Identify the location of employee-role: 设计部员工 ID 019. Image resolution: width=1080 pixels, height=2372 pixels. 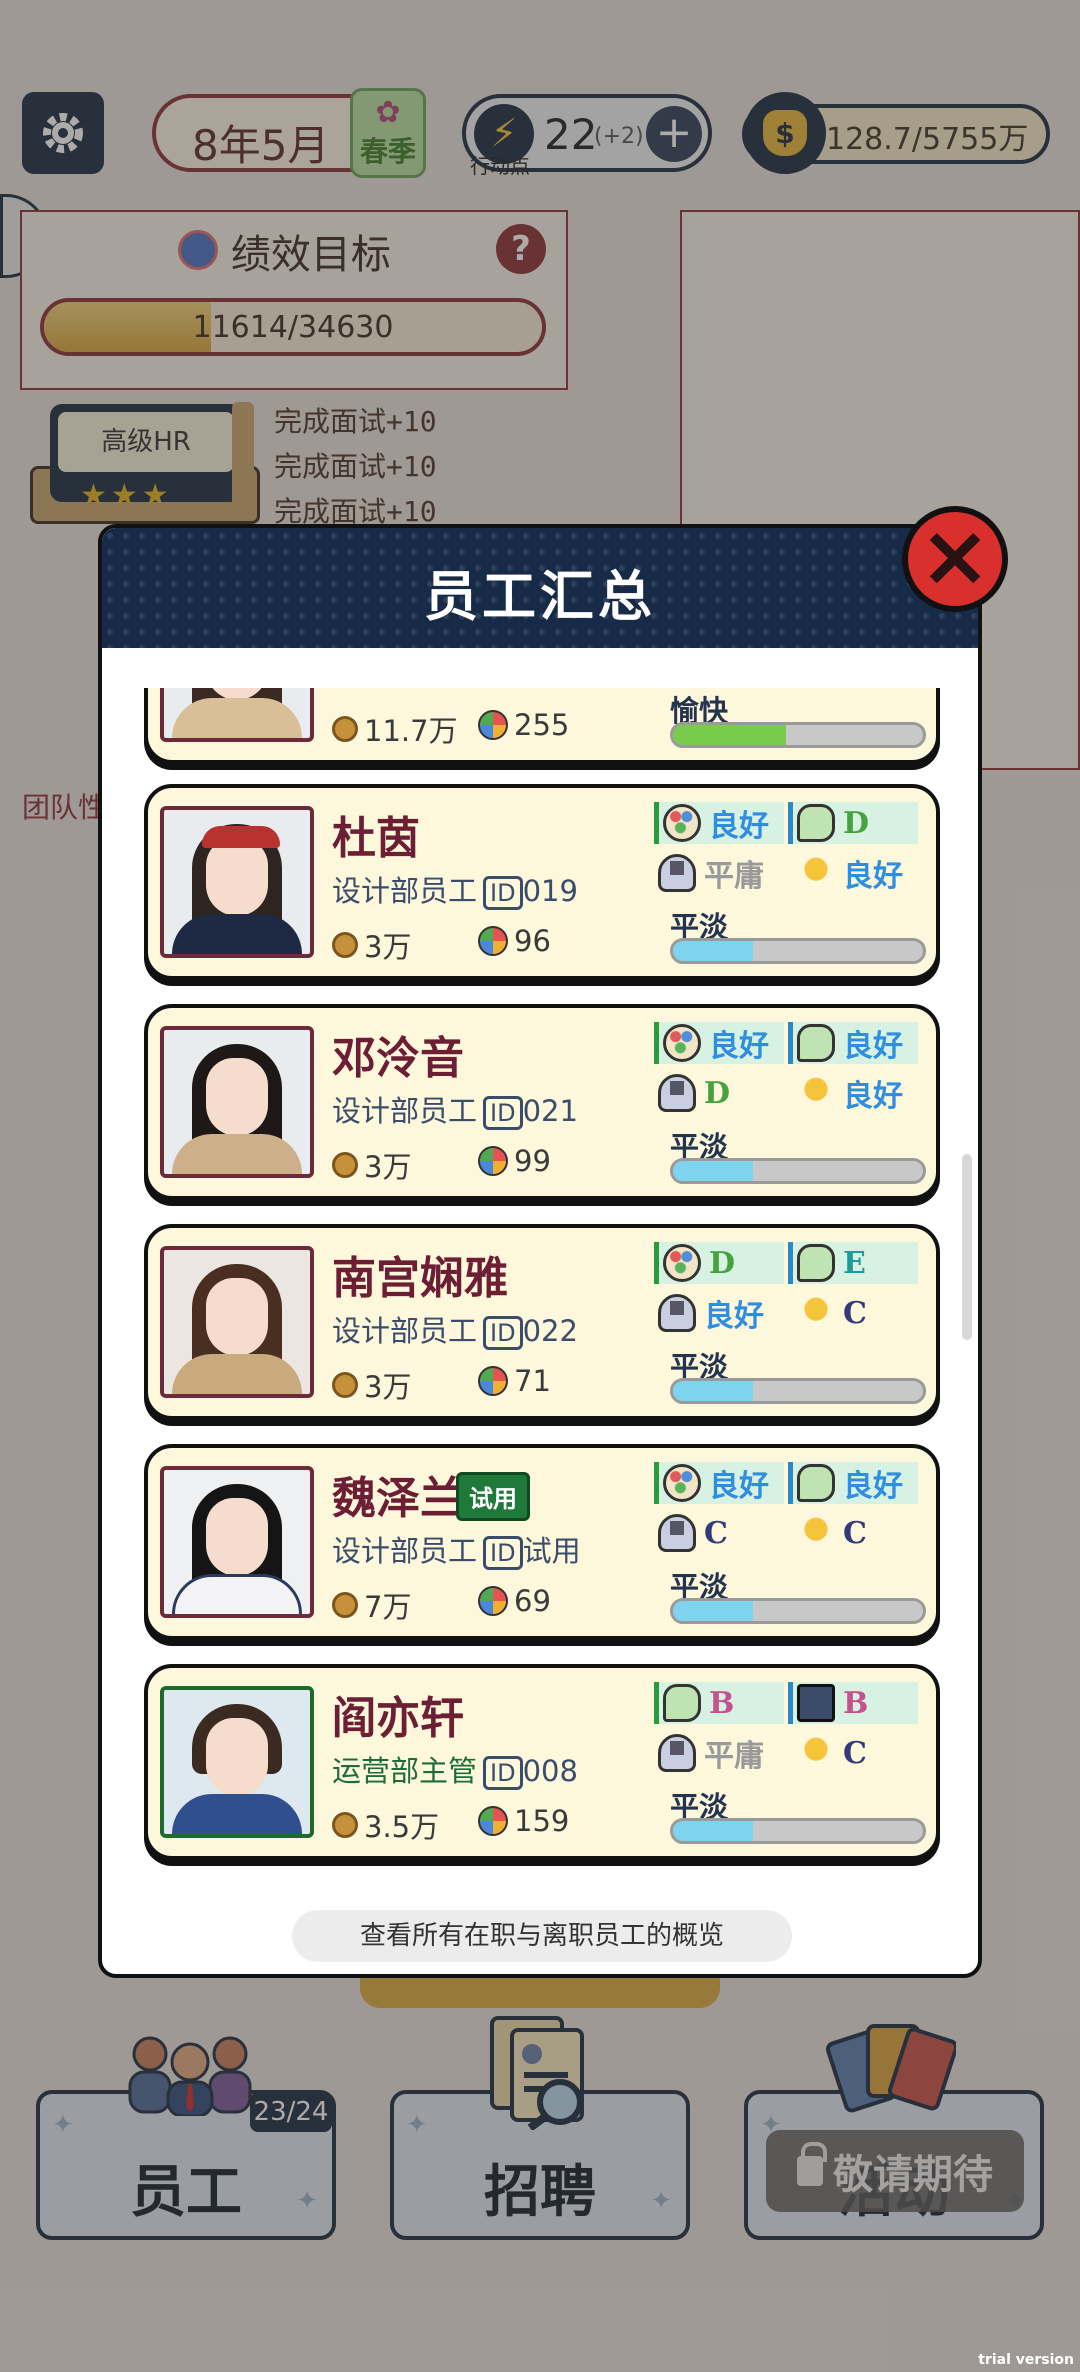
(455, 889).